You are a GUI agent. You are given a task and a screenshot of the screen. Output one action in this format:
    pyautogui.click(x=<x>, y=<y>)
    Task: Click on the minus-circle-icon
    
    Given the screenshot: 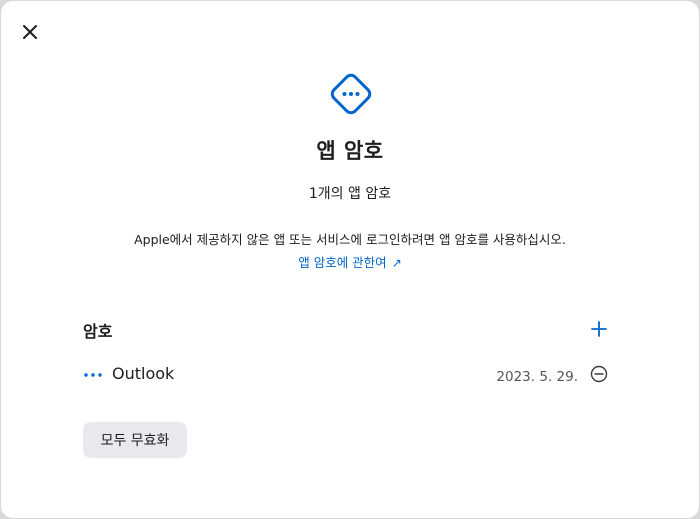 What is the action you would take?
    pyautogui.click(x=599, y=374)
    